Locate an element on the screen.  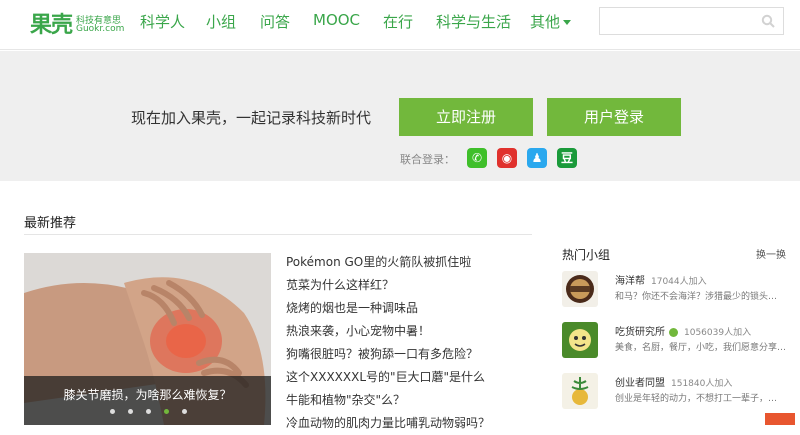
hot-groups-heading: 热门小组 is located at coordinates (586, 255).